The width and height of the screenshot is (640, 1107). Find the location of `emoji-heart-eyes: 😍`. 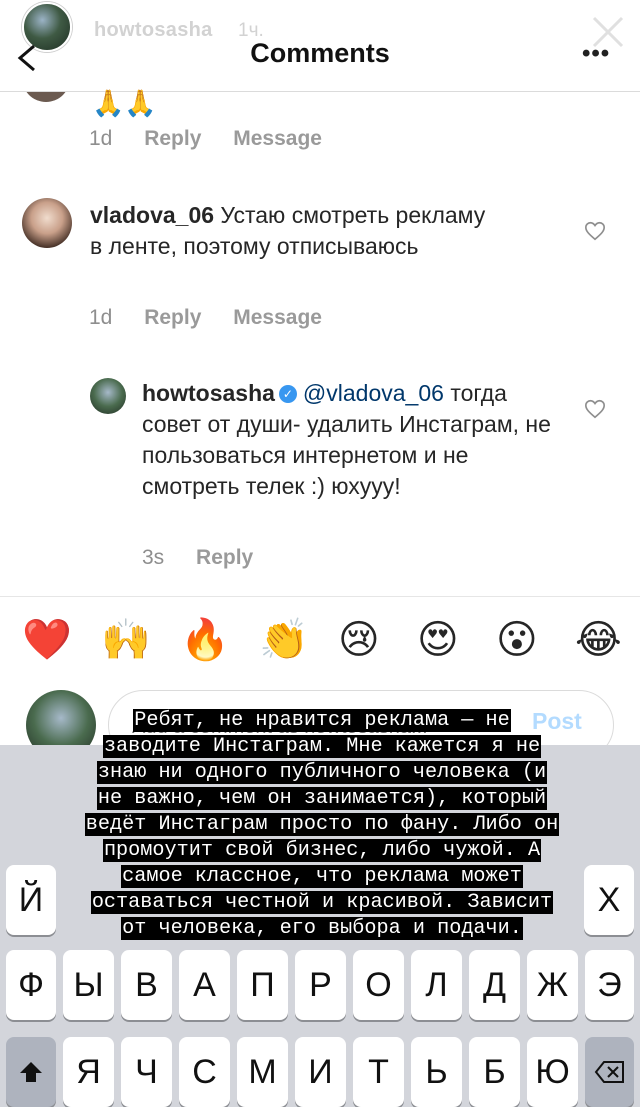

emoji-heart-eyes: 😍 is located at coordinates (438, 640).